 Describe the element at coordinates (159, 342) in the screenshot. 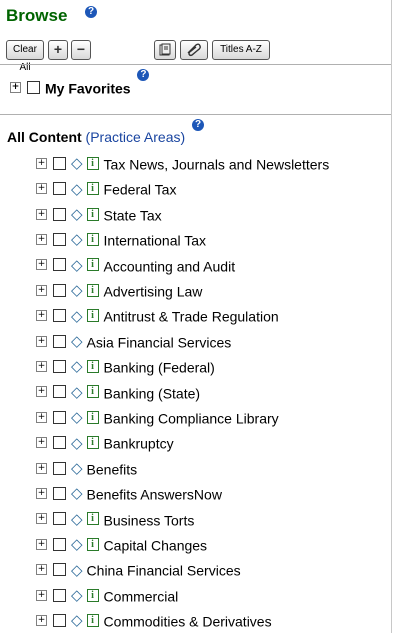

I see `tree-item-label: Asia Financial Services` at that location.